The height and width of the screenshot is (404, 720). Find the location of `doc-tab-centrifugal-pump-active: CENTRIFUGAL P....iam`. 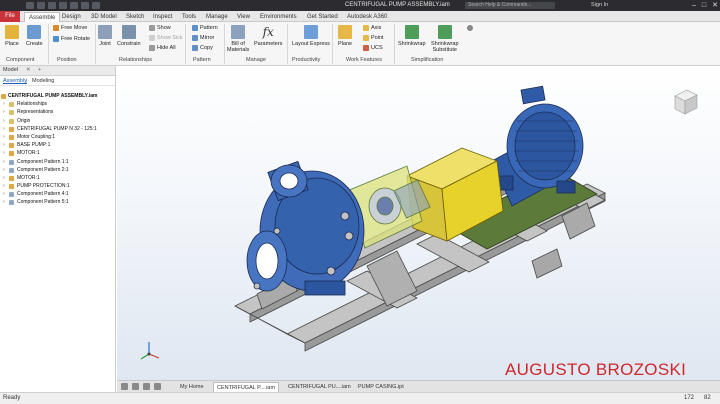

doc-tab-centrifugal-pump-active: CENTRIFUGAL P....iam is located at coordinates (246, 387).